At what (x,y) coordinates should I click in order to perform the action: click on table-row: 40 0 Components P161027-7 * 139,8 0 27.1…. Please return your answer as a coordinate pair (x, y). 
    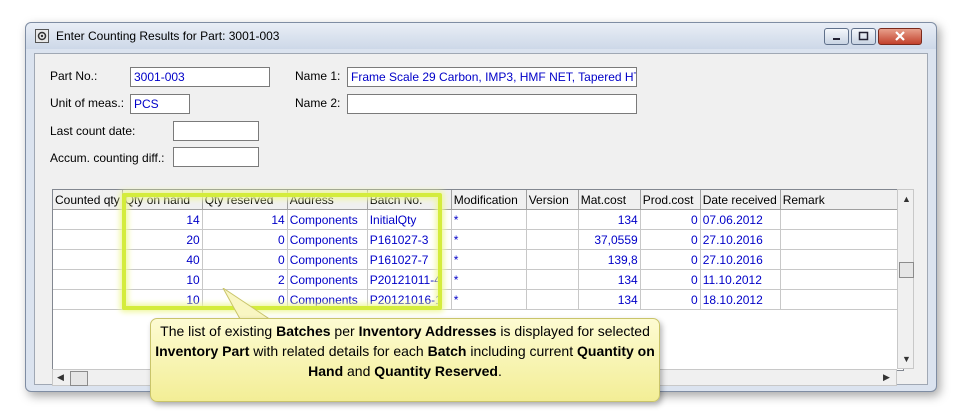
    Looking at the image, I should click on (476, 259).